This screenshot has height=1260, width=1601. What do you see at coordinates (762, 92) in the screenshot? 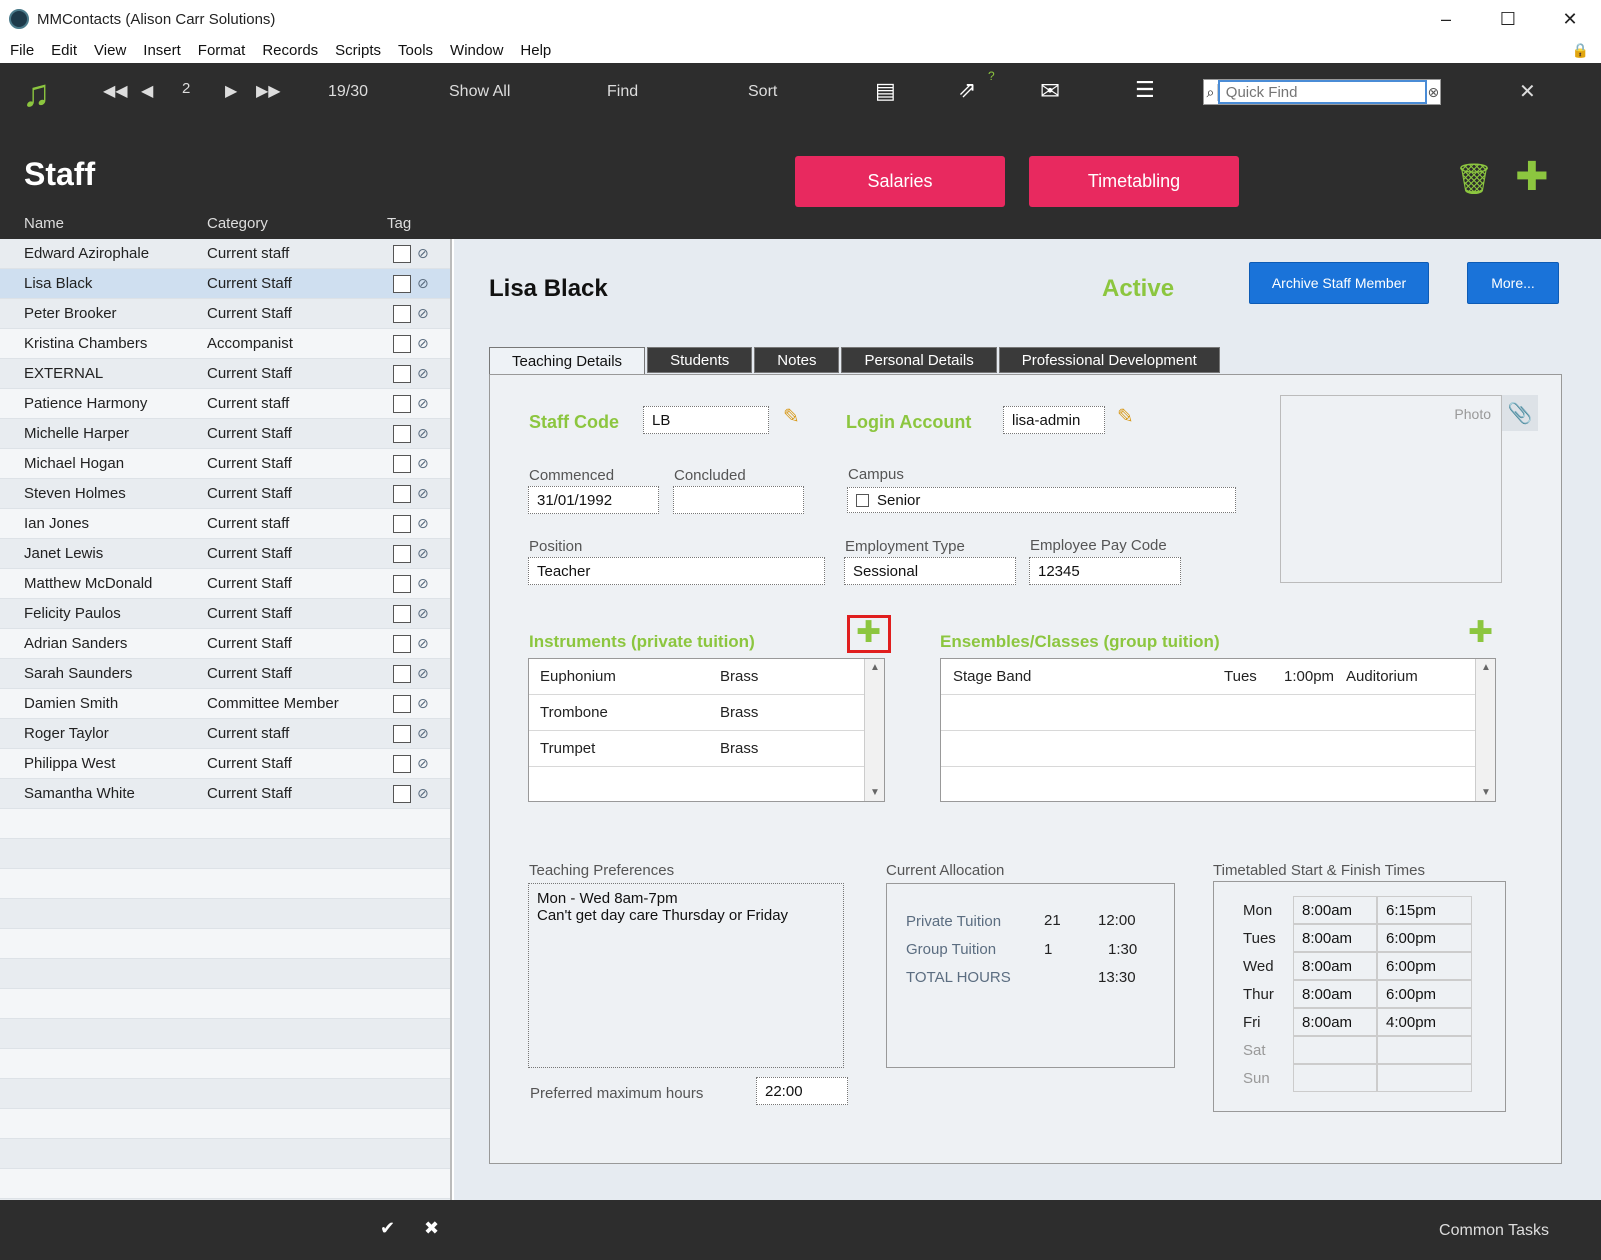
I see `sort-button: Sort` at bounding box center [762, 92].